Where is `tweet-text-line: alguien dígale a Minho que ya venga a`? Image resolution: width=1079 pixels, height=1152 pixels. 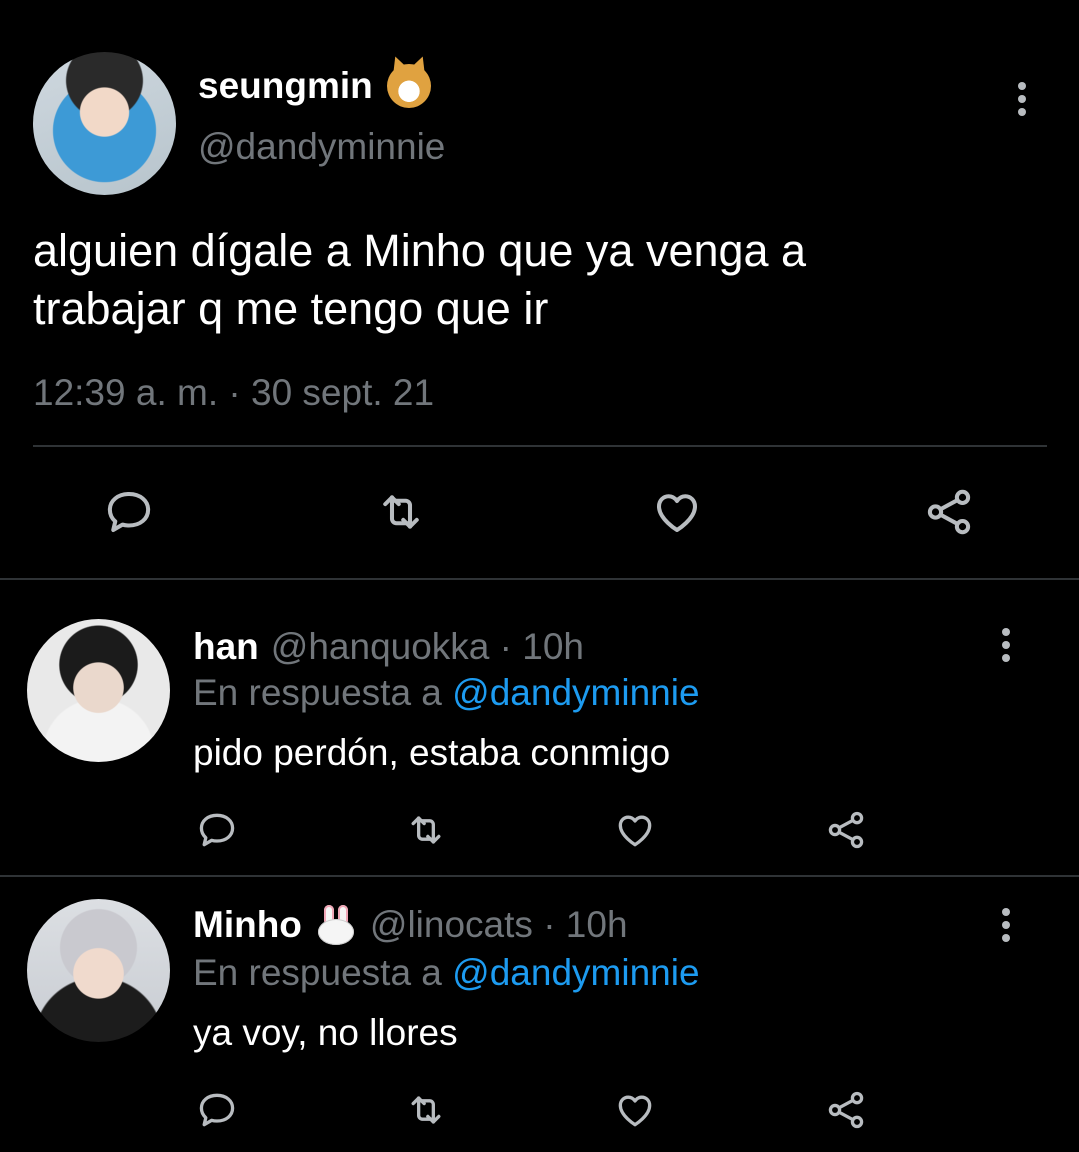
tweet-text-line: alguien dígale a Minho que ya venga a is located at coordinates (420, 250).